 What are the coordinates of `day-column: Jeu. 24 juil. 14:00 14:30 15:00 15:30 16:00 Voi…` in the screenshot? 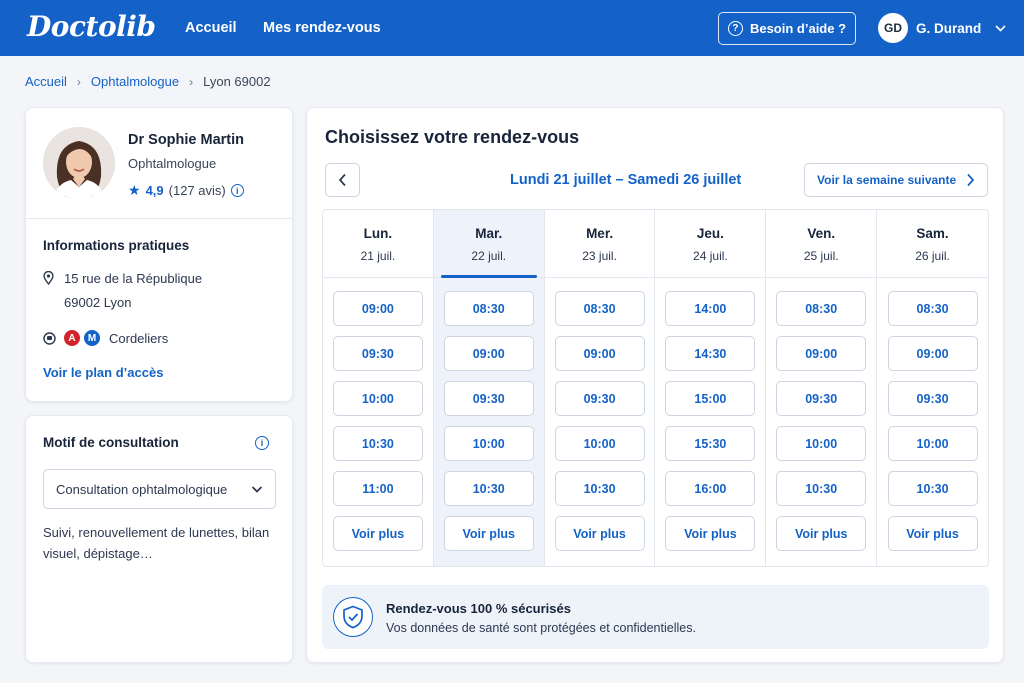 It's located at (711, 388).